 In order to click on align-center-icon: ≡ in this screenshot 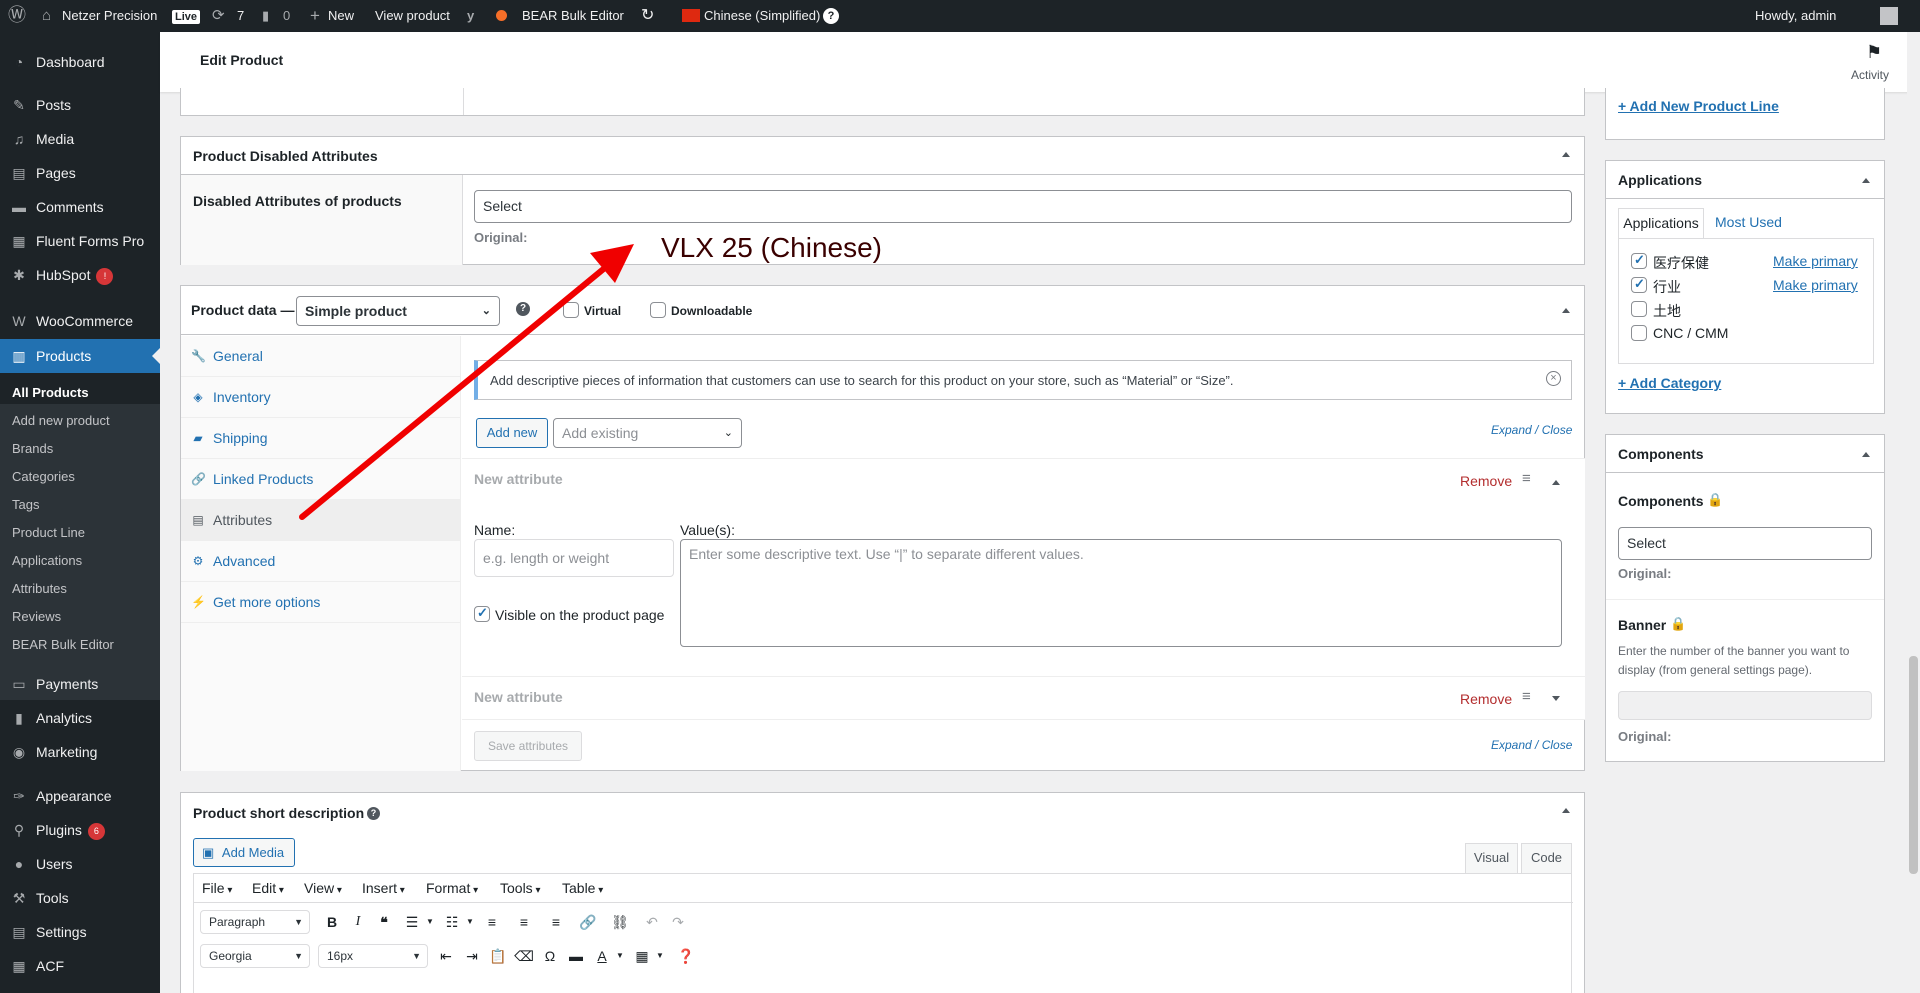, I will do `click(524, 922)`.